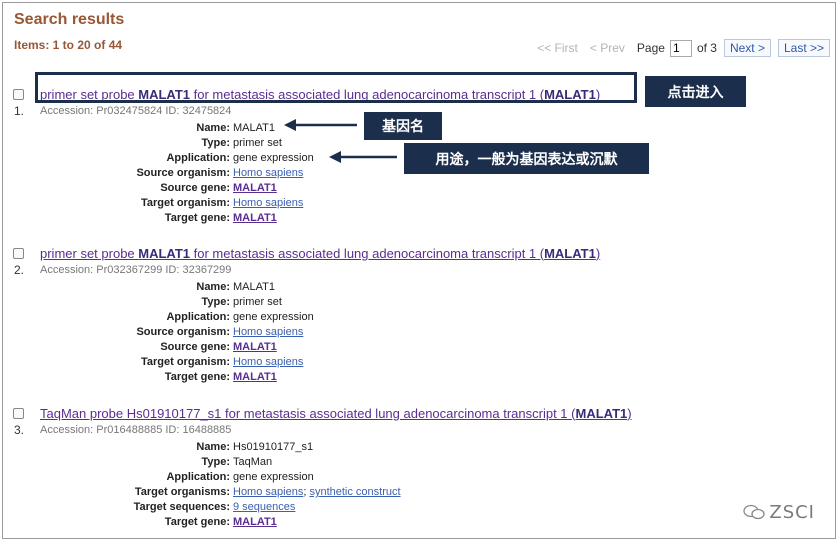 The width and height of the screenshot is (840, 543). Describe the element at coordinates (68, 45) in the screenshot. I see `items-summary: Items: 1 to 20 of 44` at that location.